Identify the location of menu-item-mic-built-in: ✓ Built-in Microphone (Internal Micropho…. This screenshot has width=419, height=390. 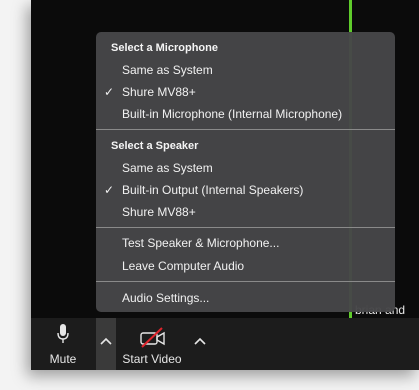
(245, 115).